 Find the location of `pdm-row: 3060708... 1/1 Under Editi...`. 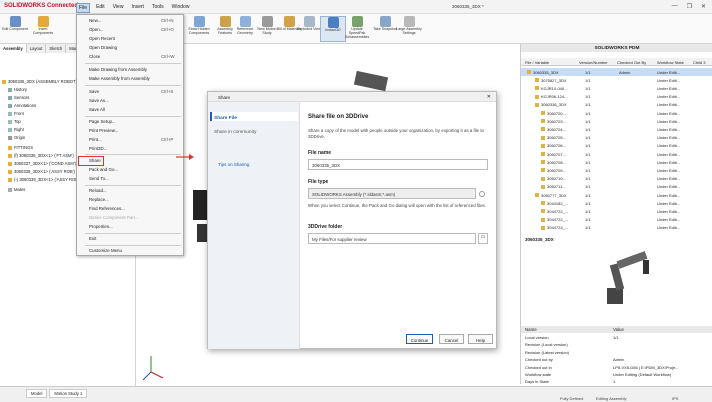

pdm-row: 3060708... 1/1 Under Editi... is located at coordinates (616, 162).